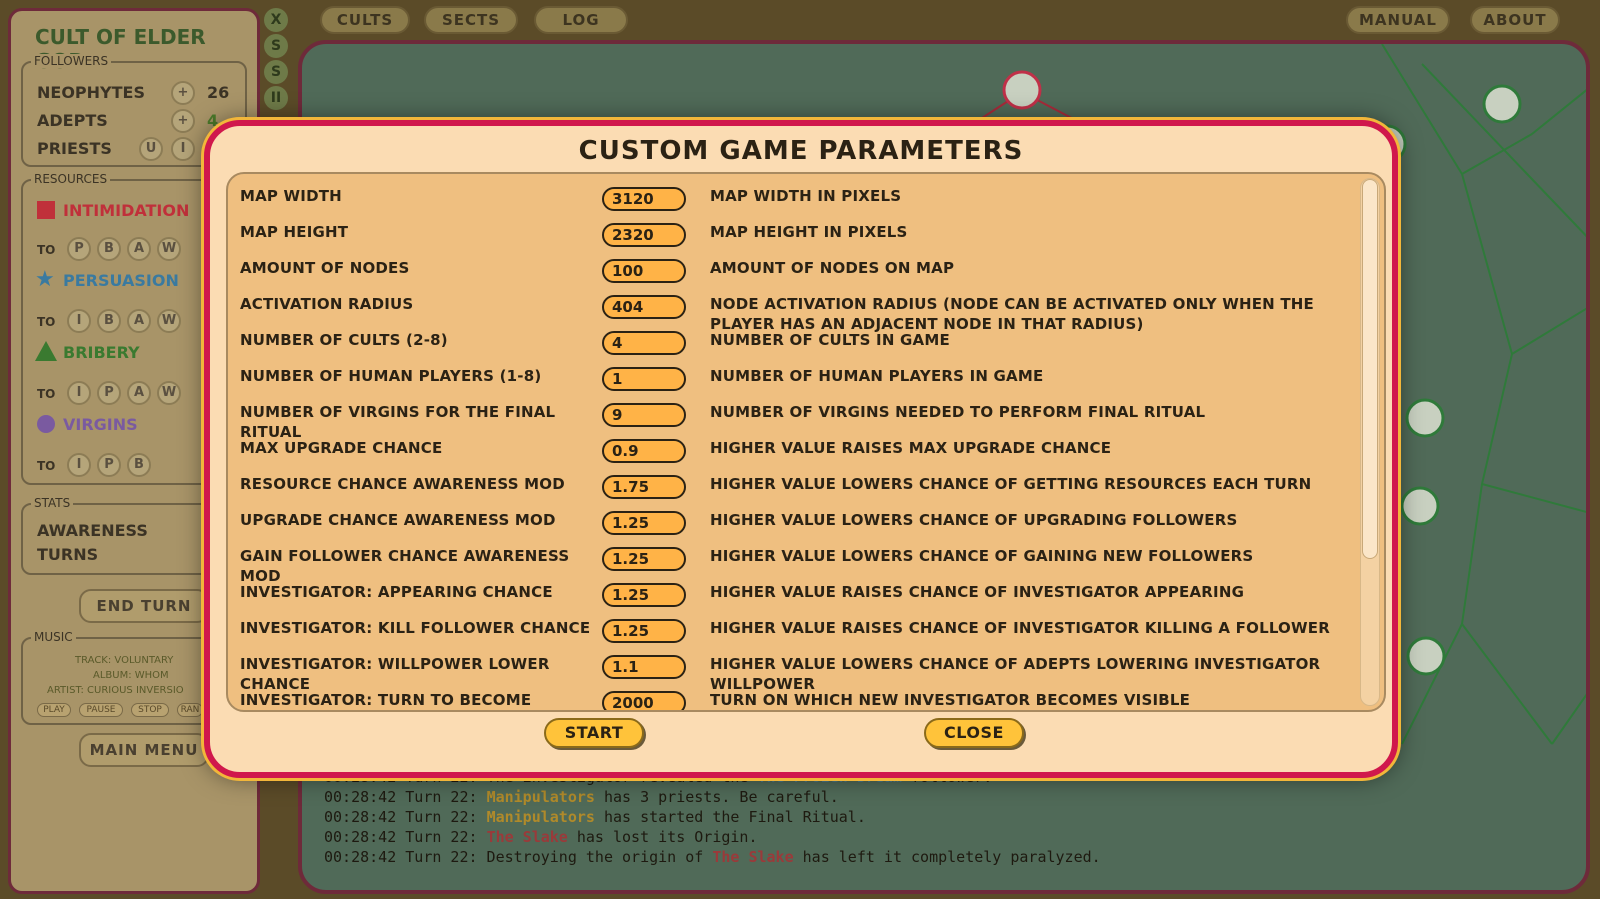 The image size is (1600, 899). Describe the element at coordinates (644, 451) in the screenshot. I see `max-upgrade-chance-input: 0.9` at that location.